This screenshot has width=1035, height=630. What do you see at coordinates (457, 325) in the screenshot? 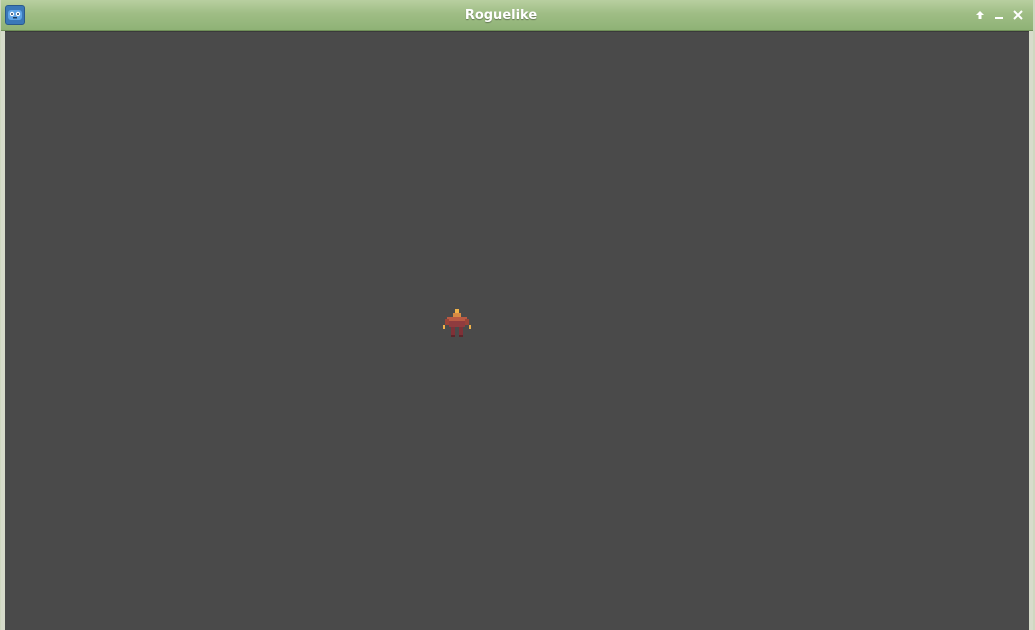
I see `player-character-icon` at bounding box center [457, 325].